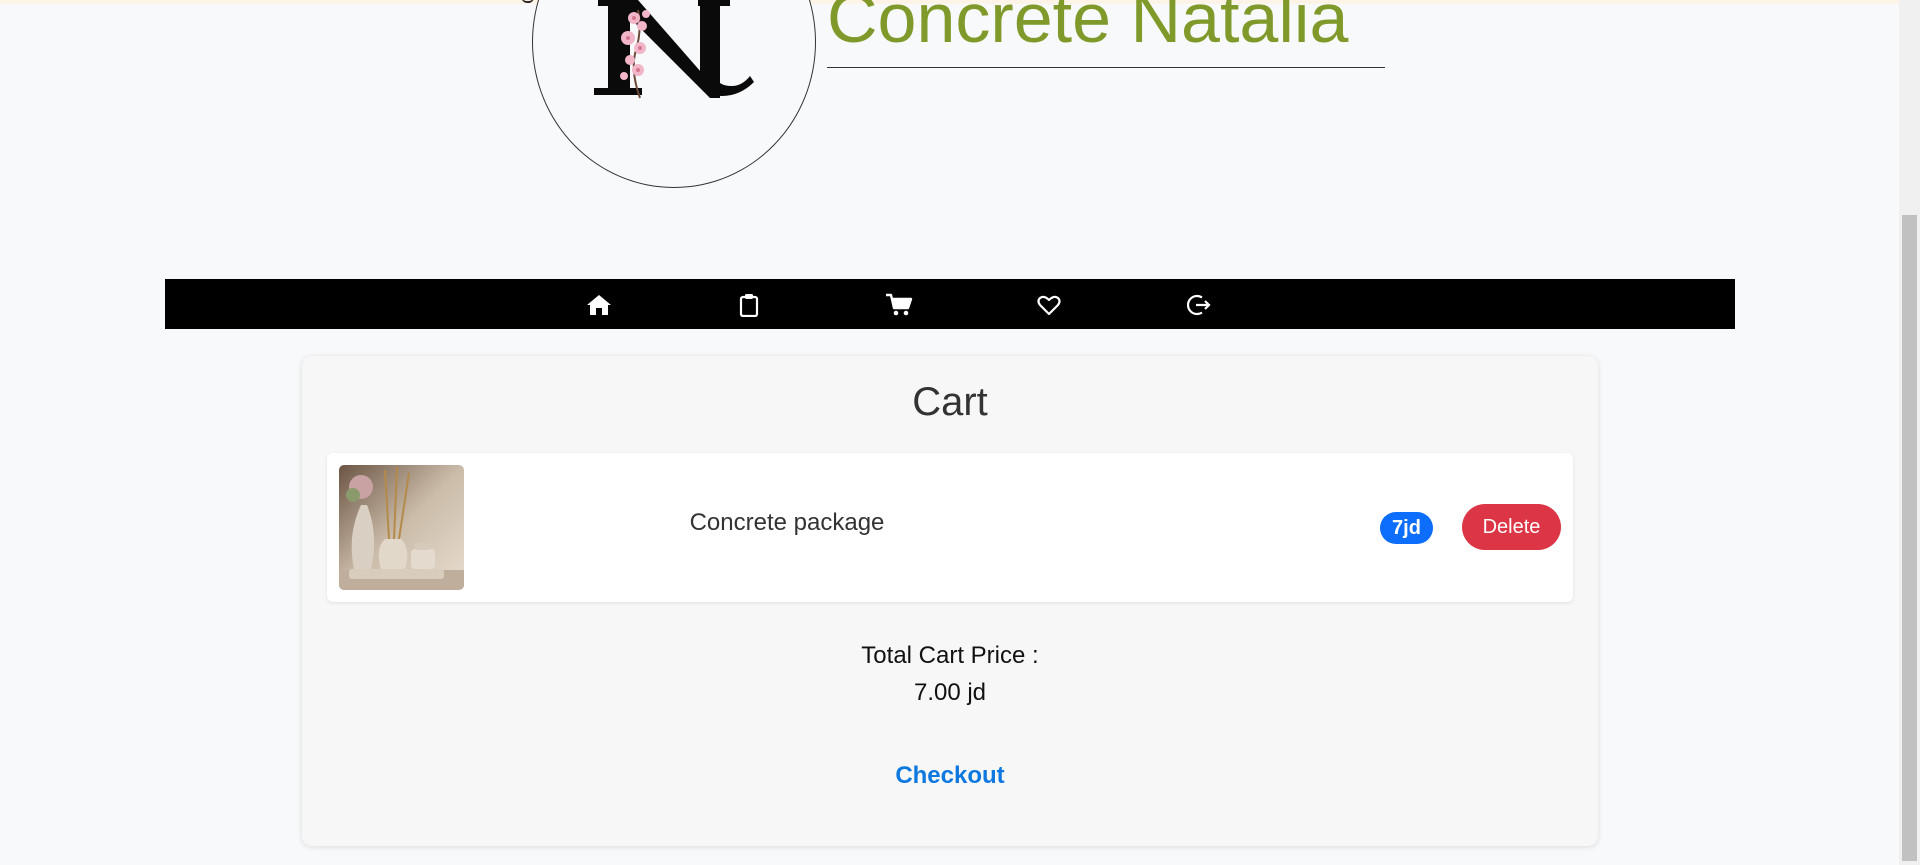 The image size is (1920, 865). I want to click on total-price-label: Total Cart Price :, so click(950, 655).